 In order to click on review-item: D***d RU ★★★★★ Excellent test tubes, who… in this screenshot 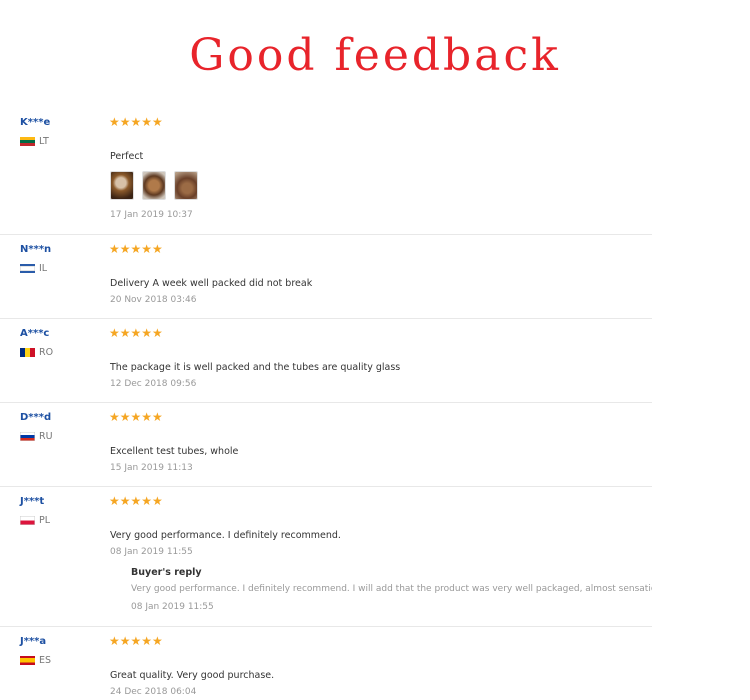, I will do `click(326, 445)`.